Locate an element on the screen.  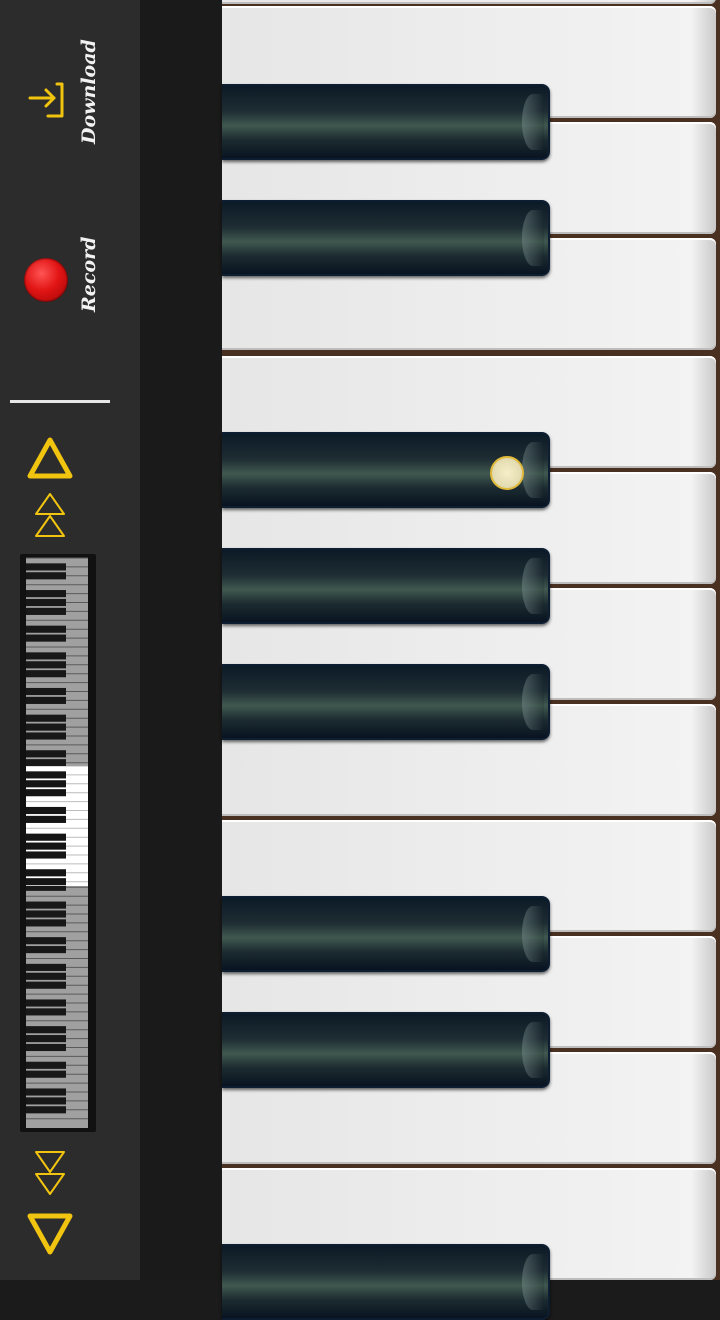
download-icon is located at coordinates (46, 100).